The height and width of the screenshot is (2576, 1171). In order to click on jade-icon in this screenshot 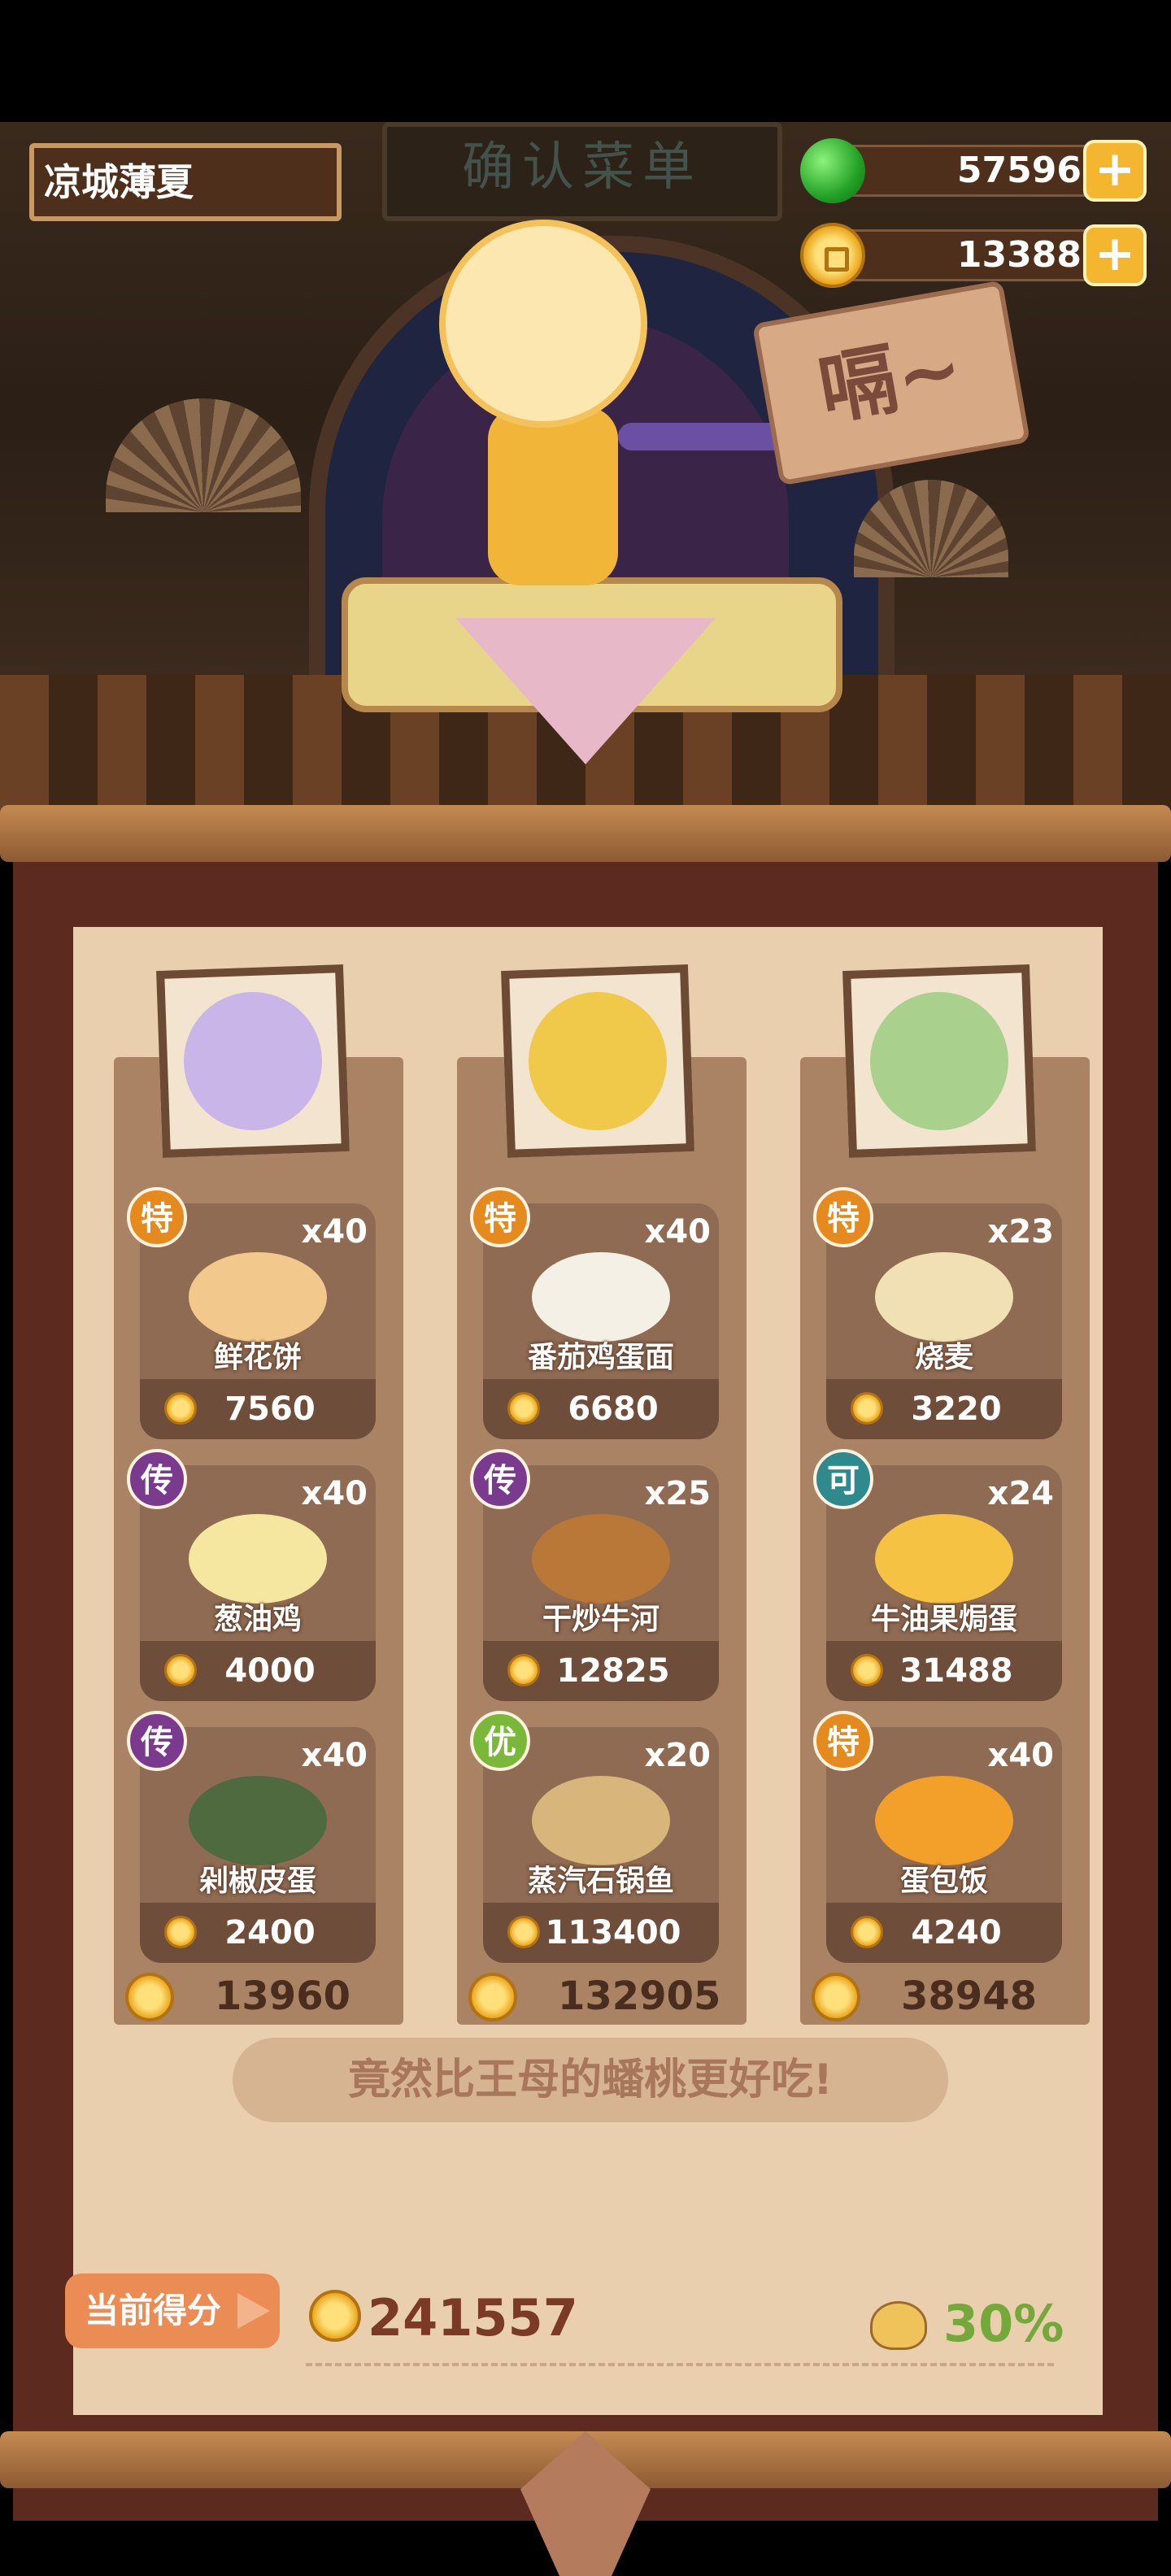, I will do `click(833, 171)`.